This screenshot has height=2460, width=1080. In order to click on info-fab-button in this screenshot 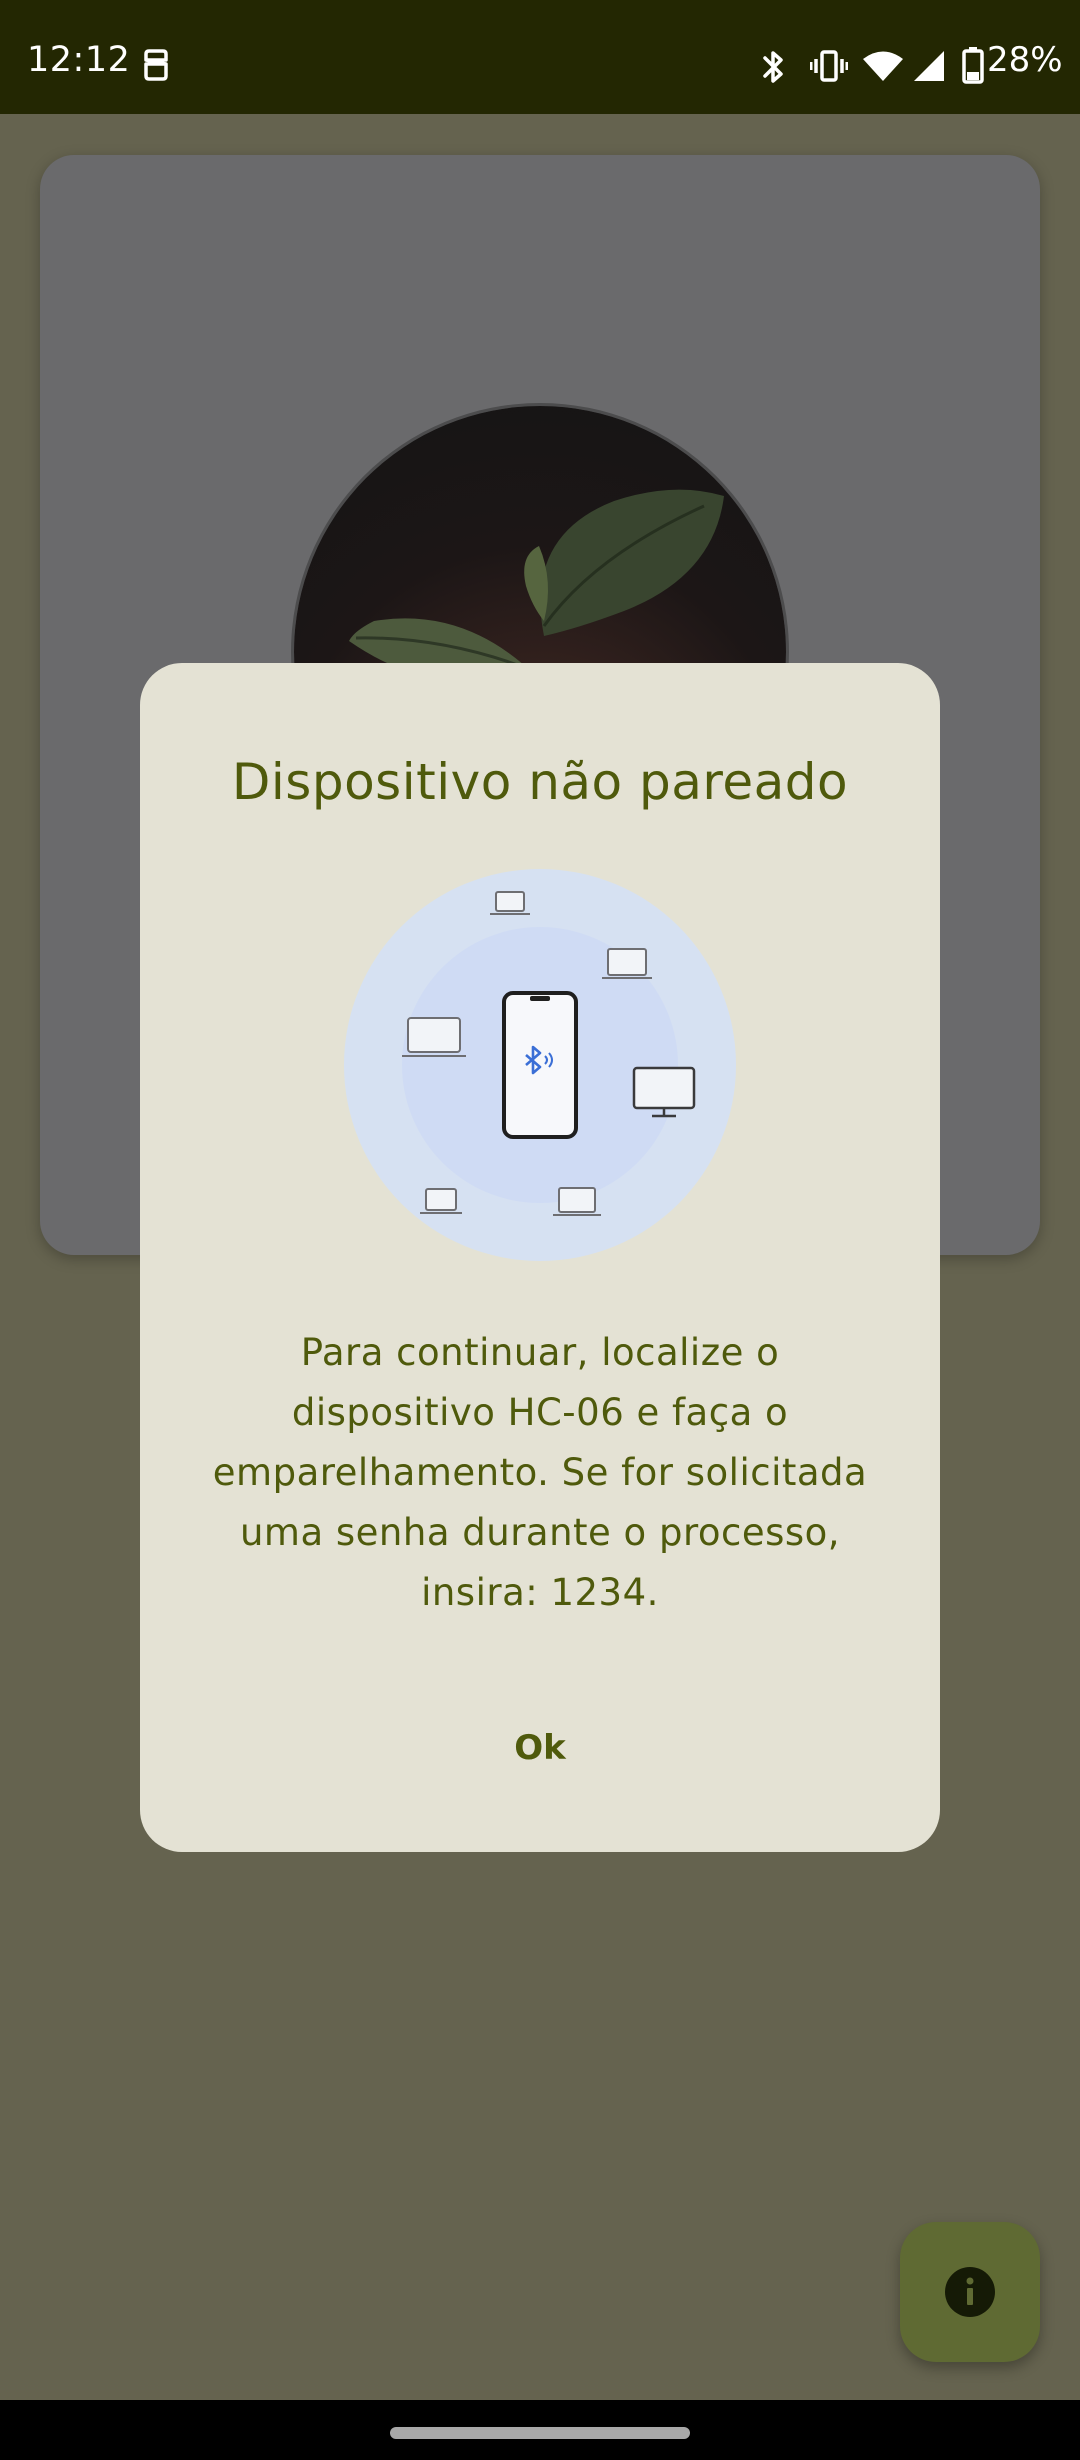, I will do `click(970, 2292)`.